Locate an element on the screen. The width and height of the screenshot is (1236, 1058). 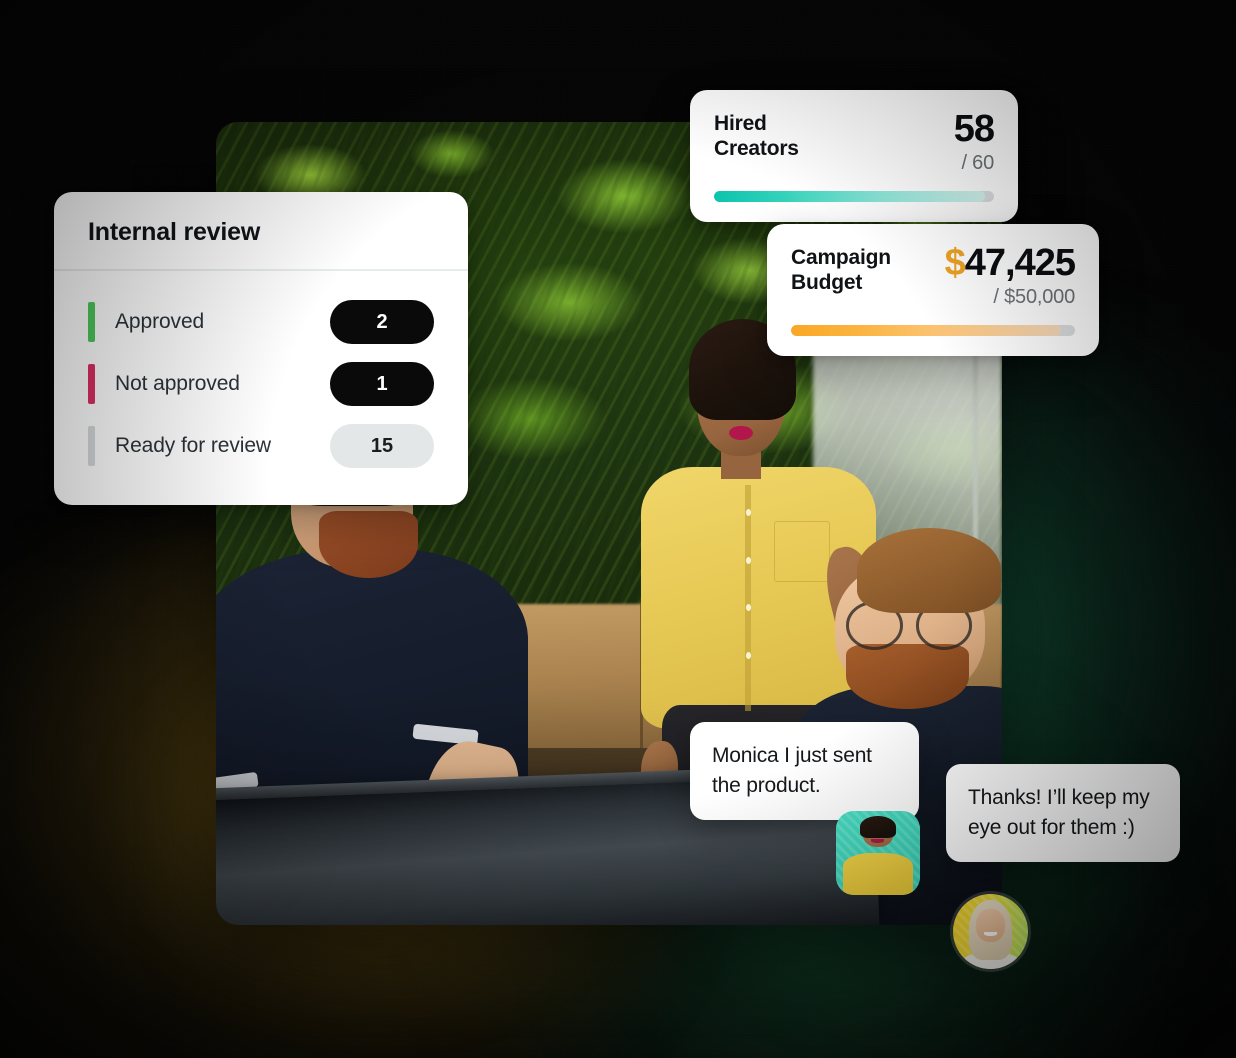
internal-review-row: Approved 2 is located at coordinates (261, 322).